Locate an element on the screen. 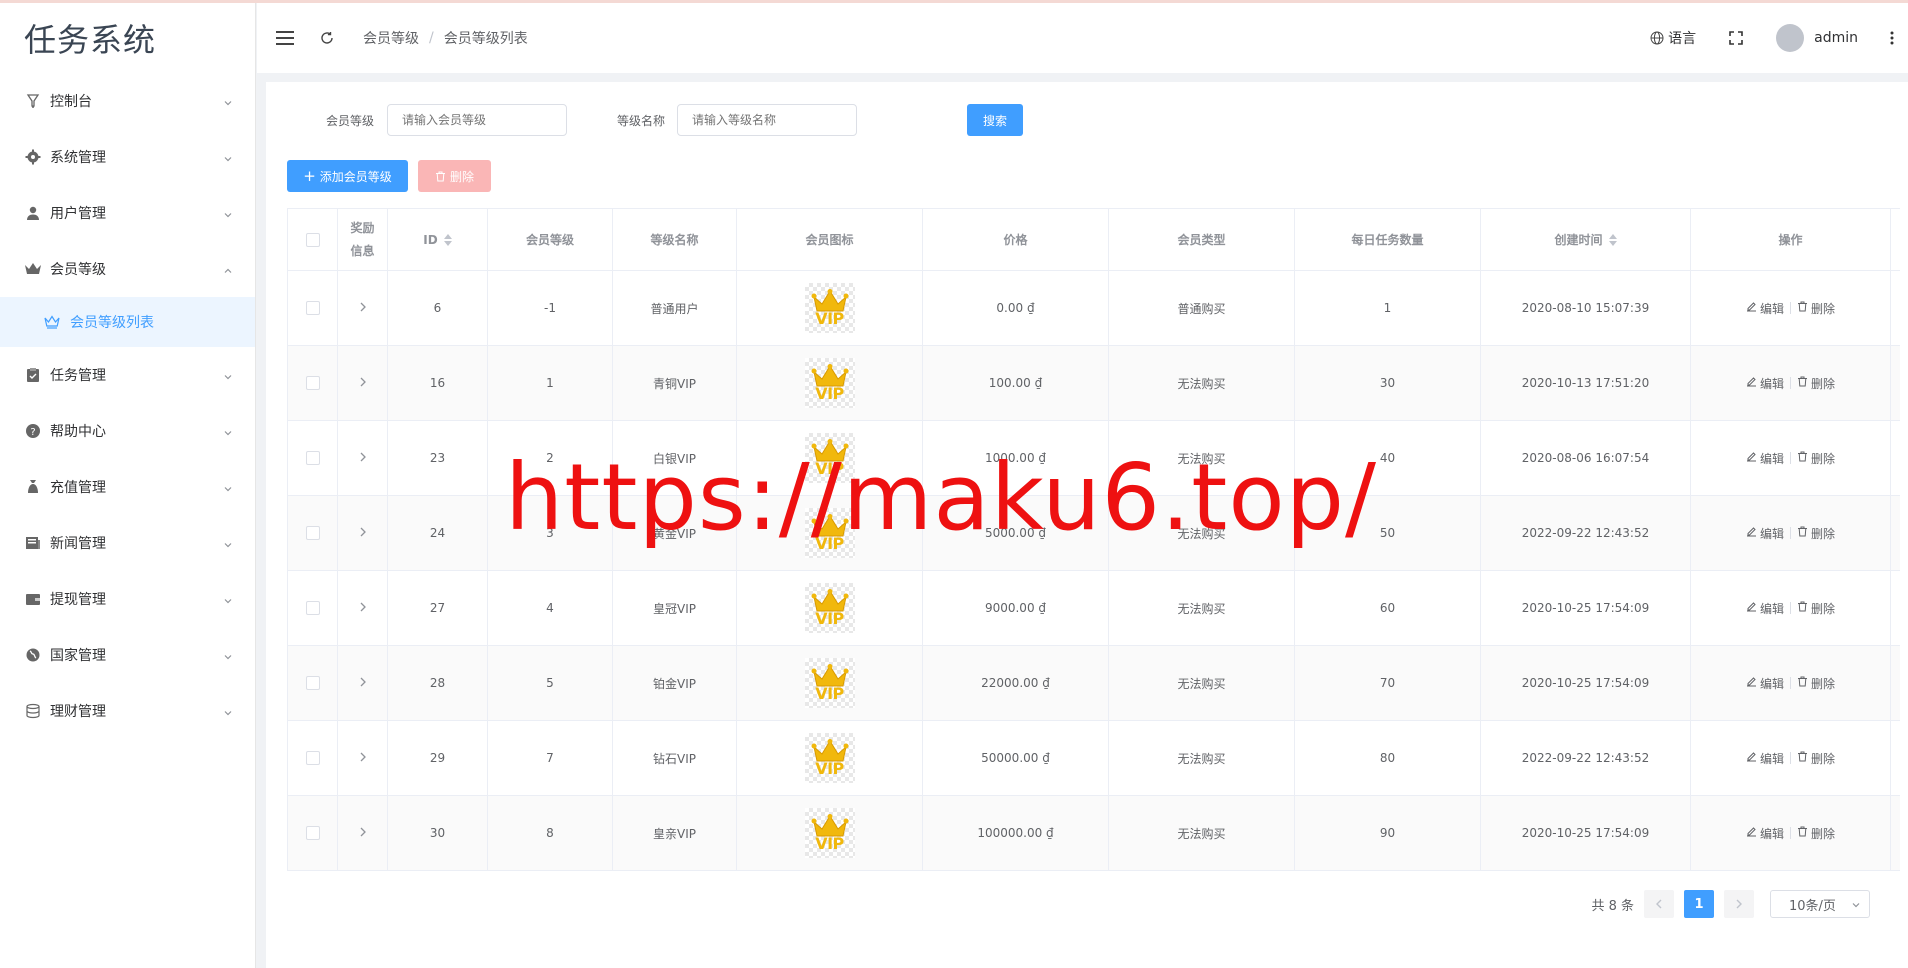 This screenshot has width=1908, height=968. cell-price: 50000.00 ₫ is located at coordinates (1015, 758).